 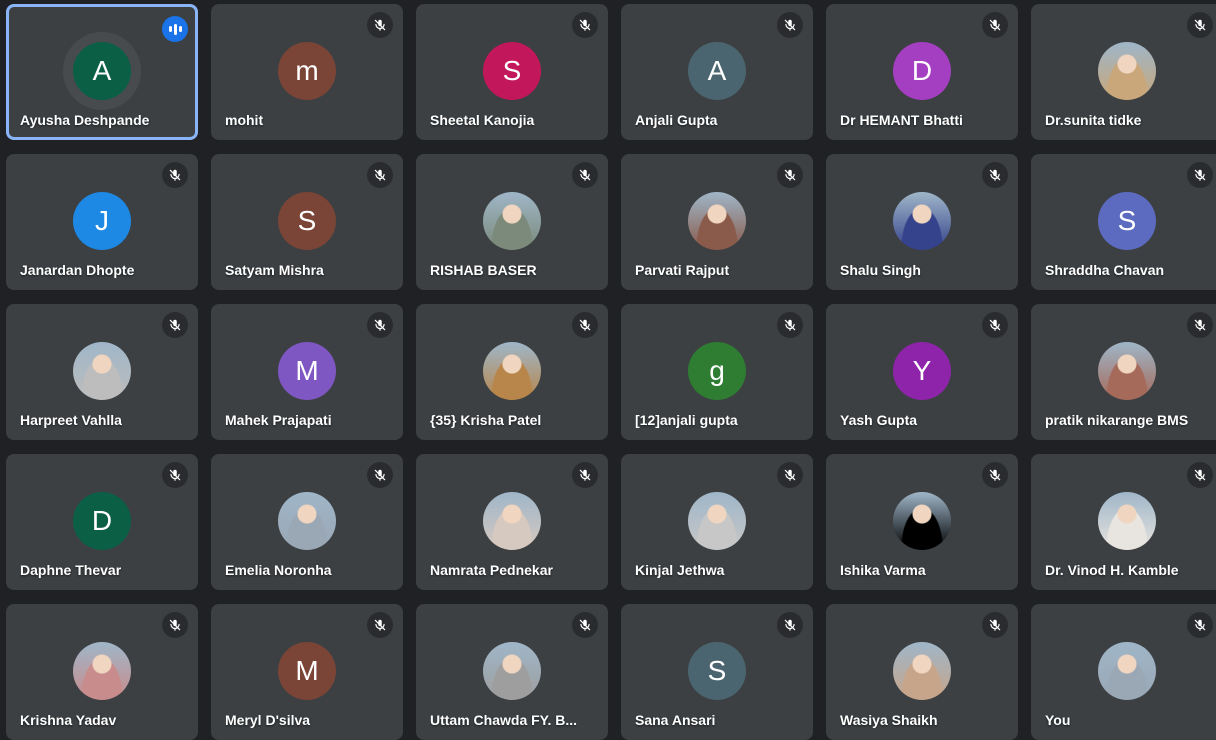 What do you see at coordinates (675, 720) in the screenshot?
I see `participant-name: Sana Ansari` at bounding box center [675, 720].